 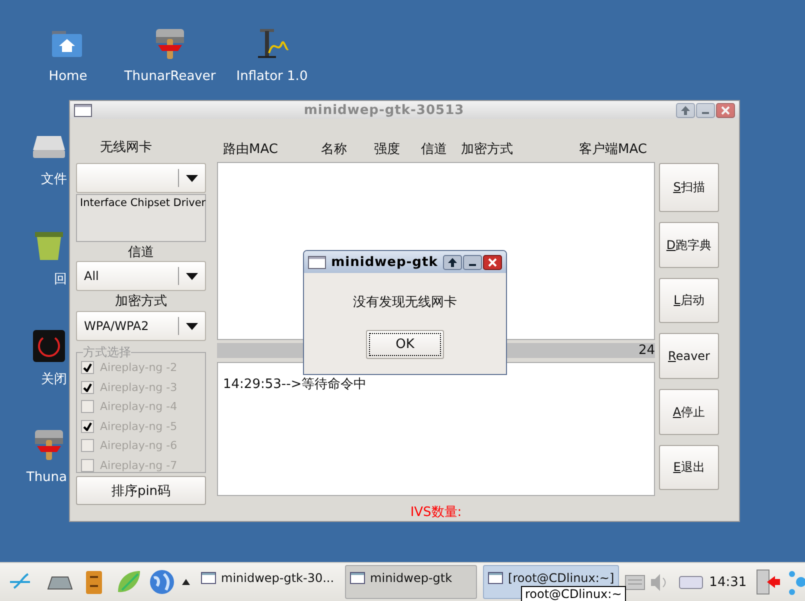 I want to click on keyboard-icon, so click(x=635, y=582).